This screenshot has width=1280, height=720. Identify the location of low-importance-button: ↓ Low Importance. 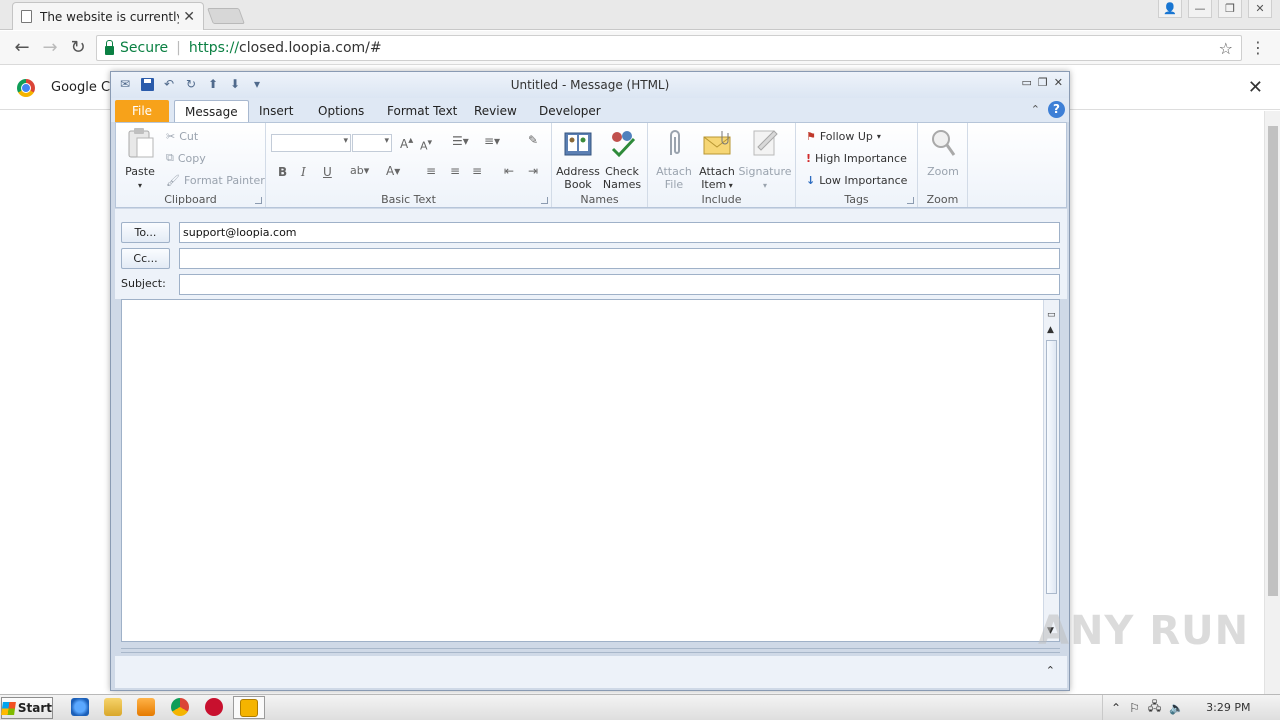
(856, 180).